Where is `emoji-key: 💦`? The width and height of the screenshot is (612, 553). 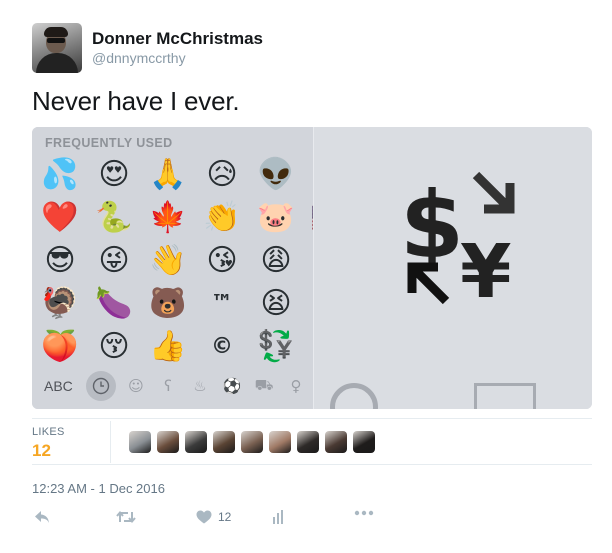 emoji-key: 💦 is located at coordinates (60, 174).